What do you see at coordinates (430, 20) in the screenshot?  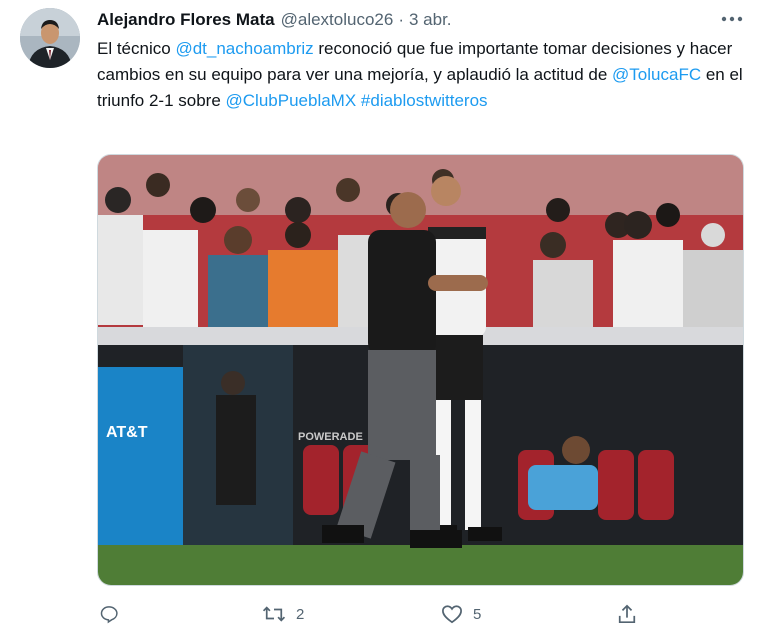 I see `tweet-date: 3 abr.` at bounding box center [430, 20].